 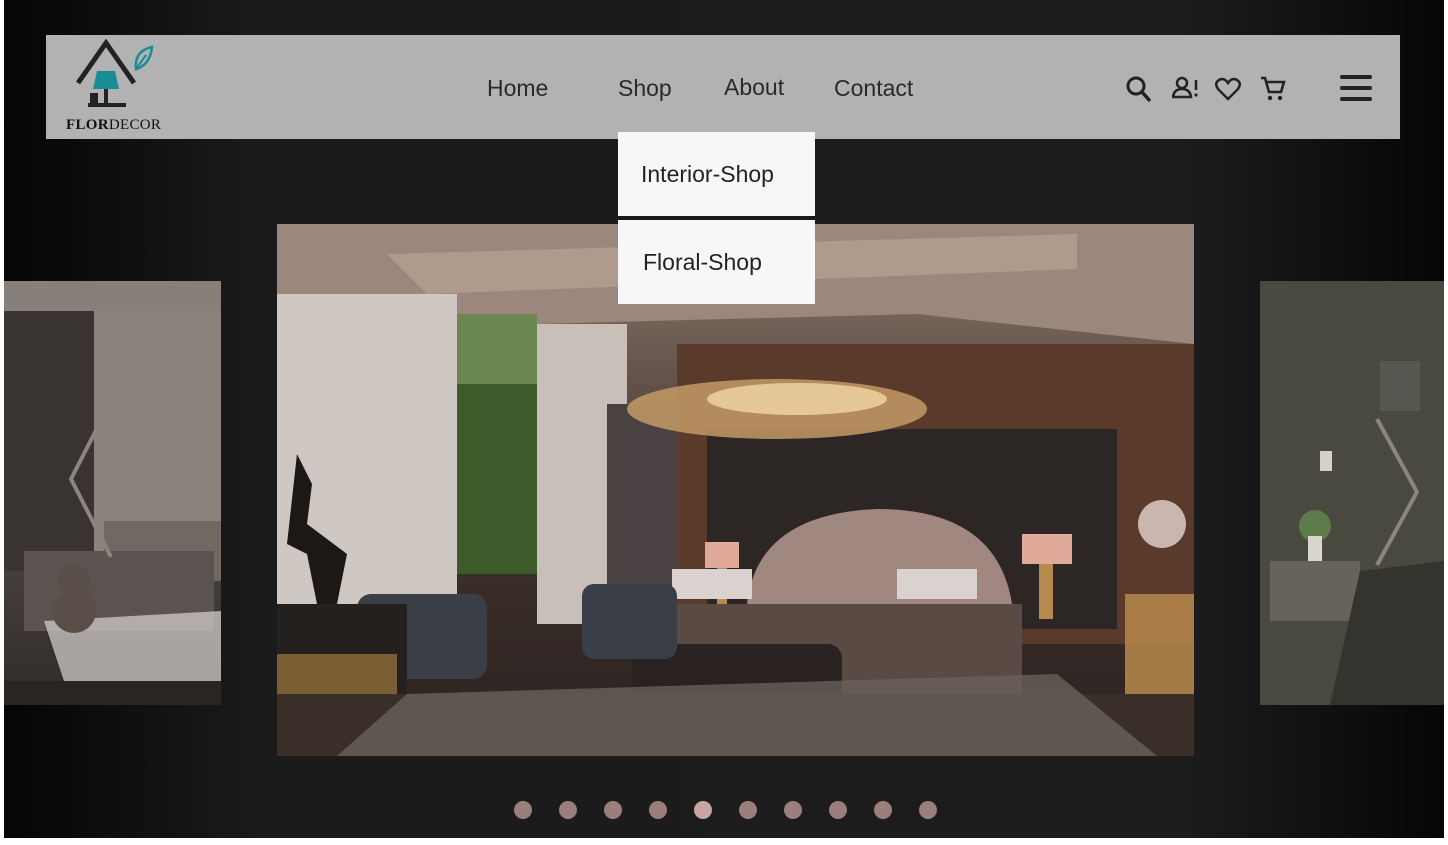 What do you see at coordinates (873, 88) in the screenshot?
I see `nav-contact-link: Contact` at bounding box center [873, 88].